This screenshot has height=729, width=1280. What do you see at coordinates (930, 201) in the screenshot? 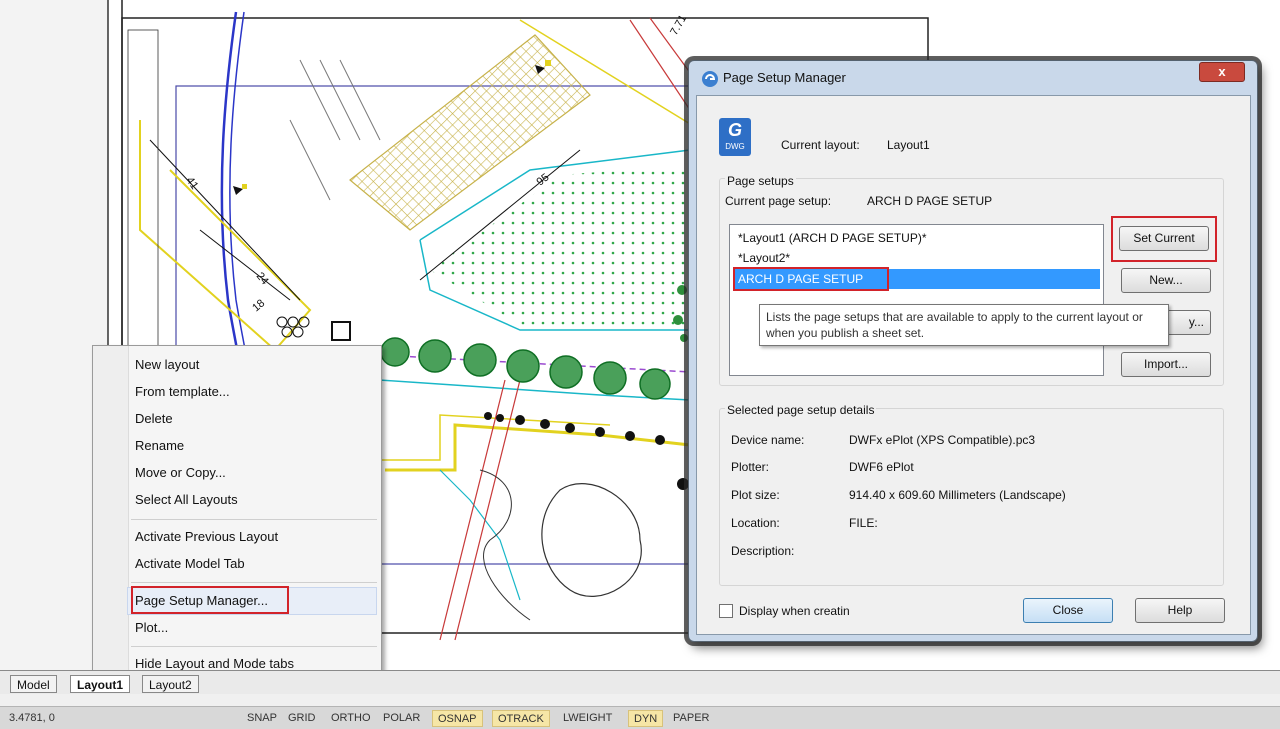
I see `current-page-setup-value: ARCH D PAGE SETUP` at bounding box center [930, 201].